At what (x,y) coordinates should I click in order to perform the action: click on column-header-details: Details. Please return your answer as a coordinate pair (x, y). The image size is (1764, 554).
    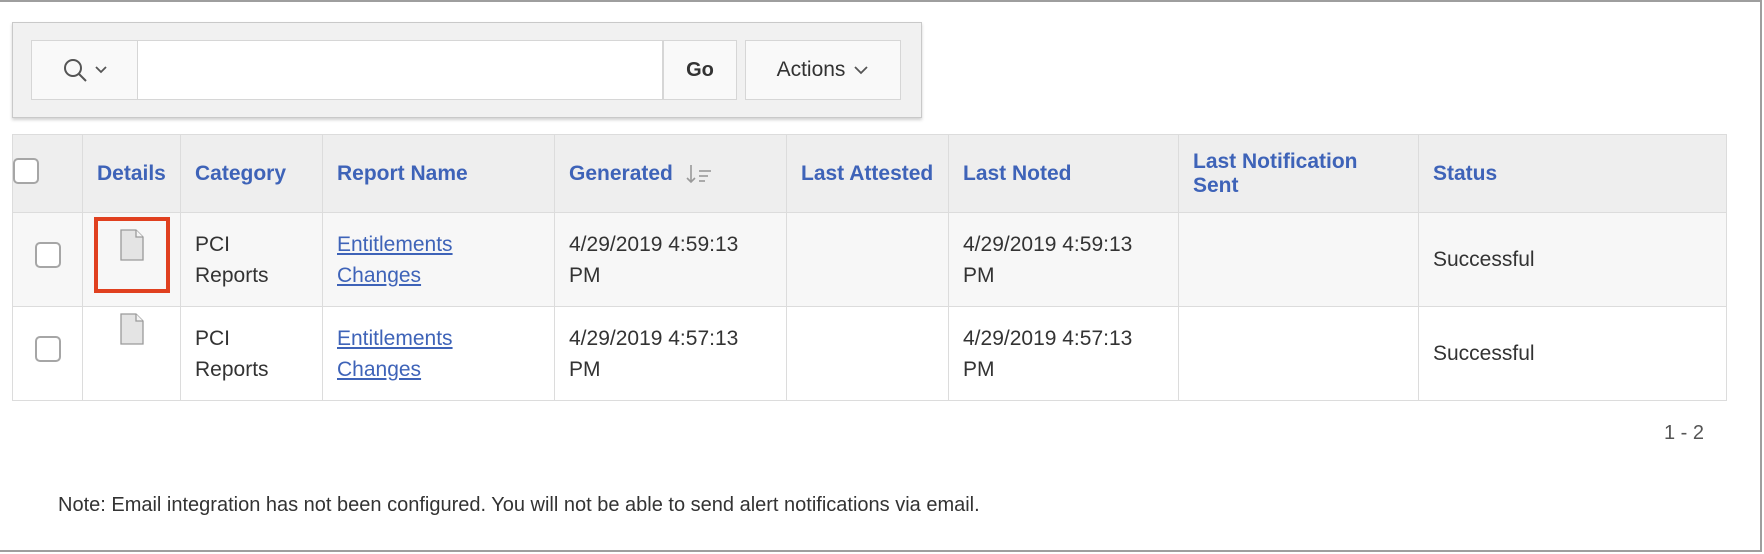
    Looking at the image, I should click on (131, 173).